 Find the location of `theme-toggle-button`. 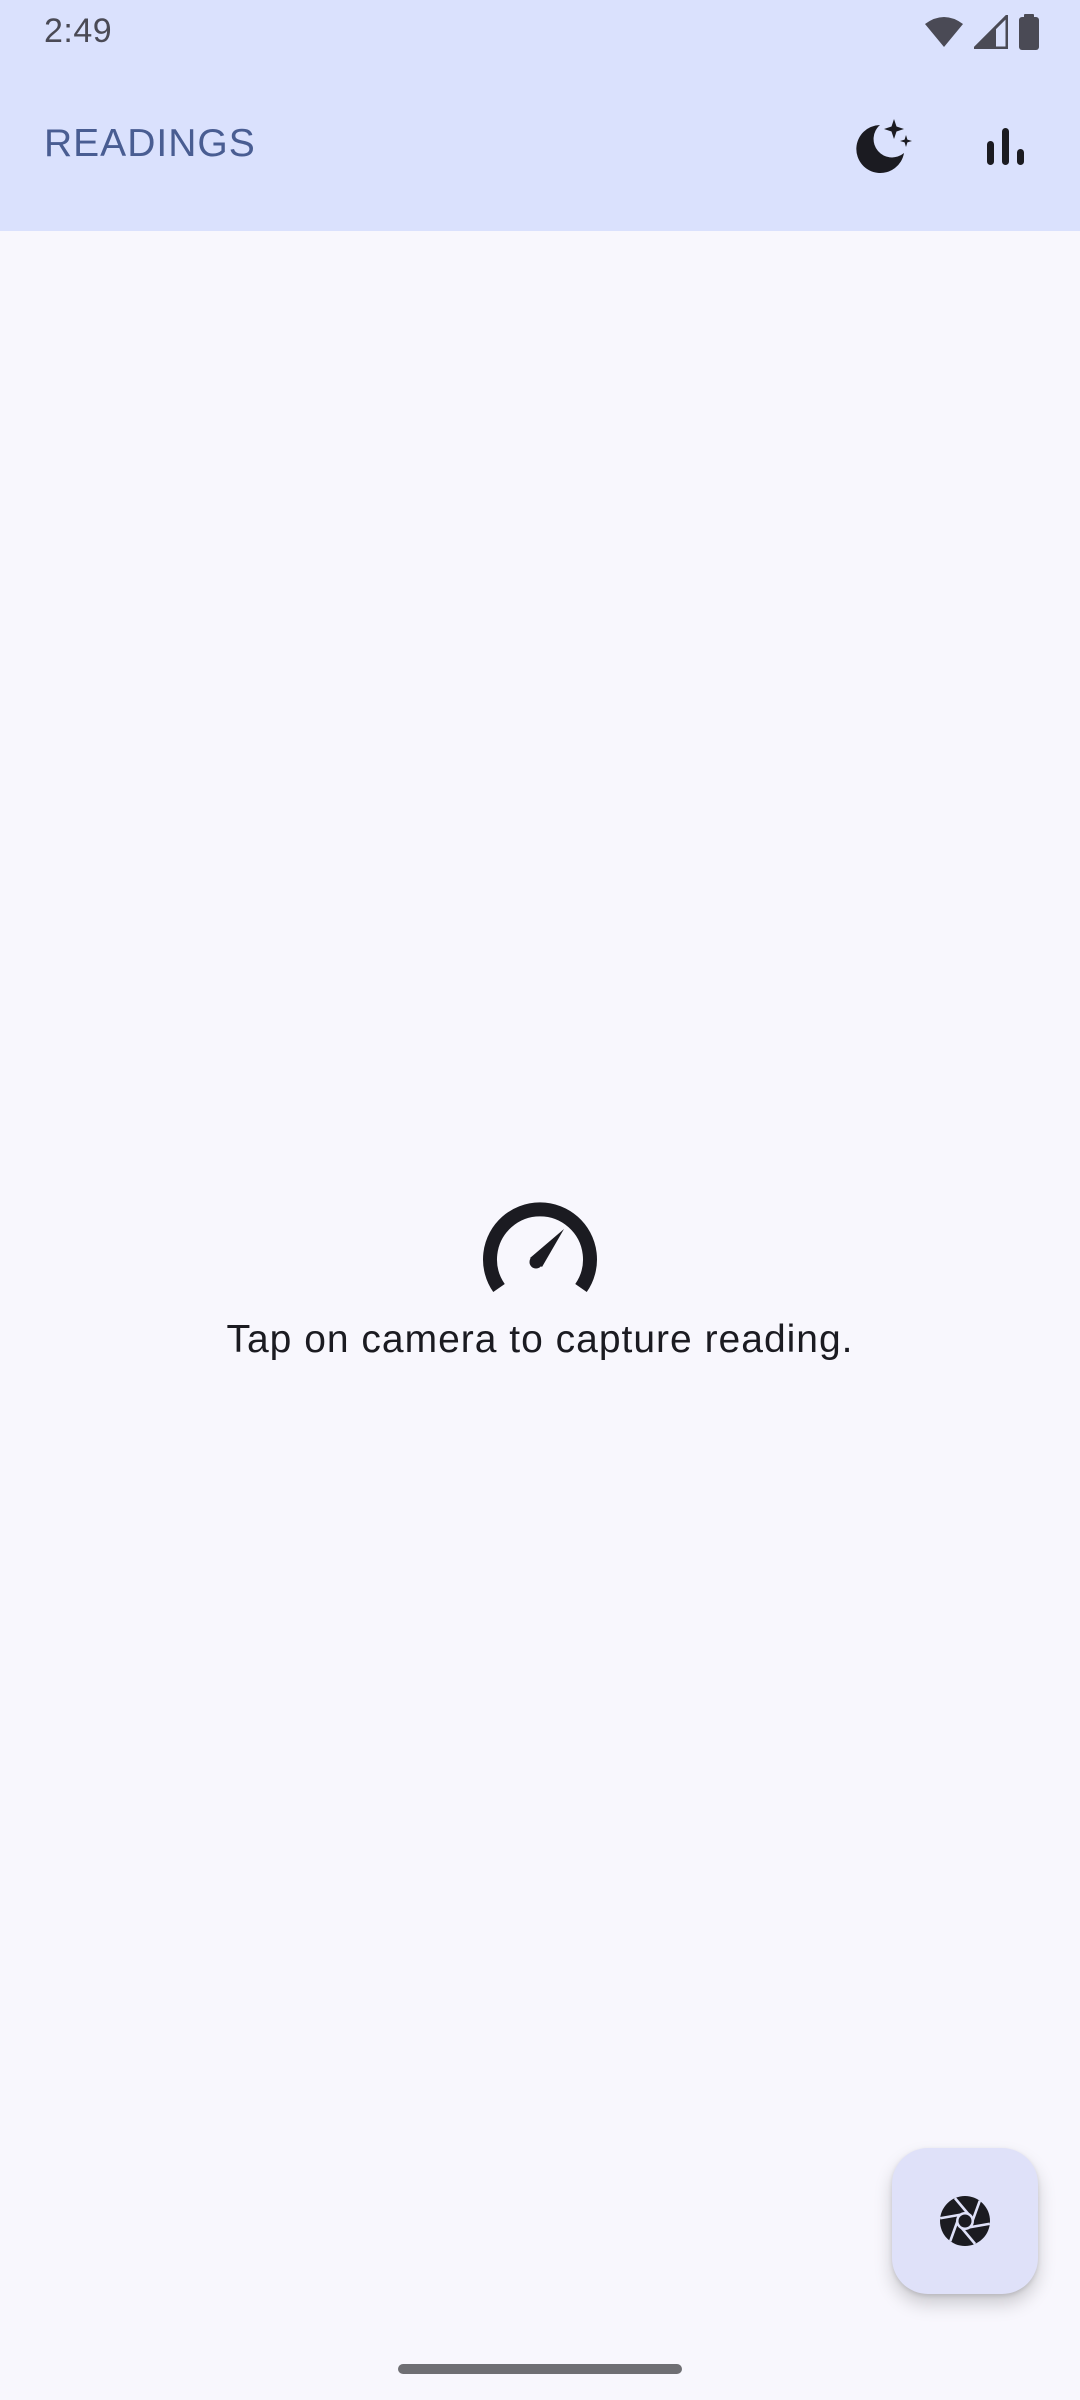

theme-toggle-button is located at coordinates (880, 147).